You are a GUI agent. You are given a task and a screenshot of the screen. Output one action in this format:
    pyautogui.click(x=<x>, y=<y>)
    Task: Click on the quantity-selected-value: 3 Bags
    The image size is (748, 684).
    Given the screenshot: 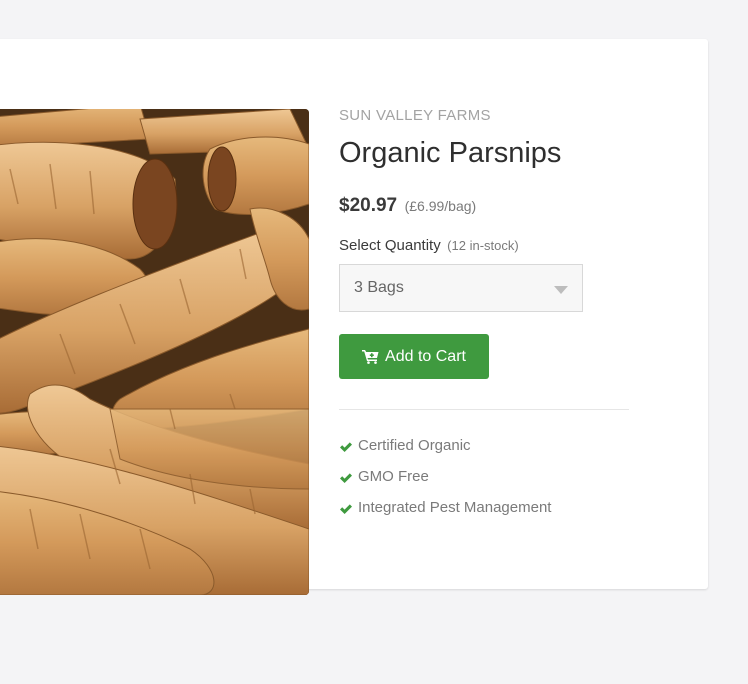 What is the action you would take?
    pyautogui.click(x=379, y=287)
    